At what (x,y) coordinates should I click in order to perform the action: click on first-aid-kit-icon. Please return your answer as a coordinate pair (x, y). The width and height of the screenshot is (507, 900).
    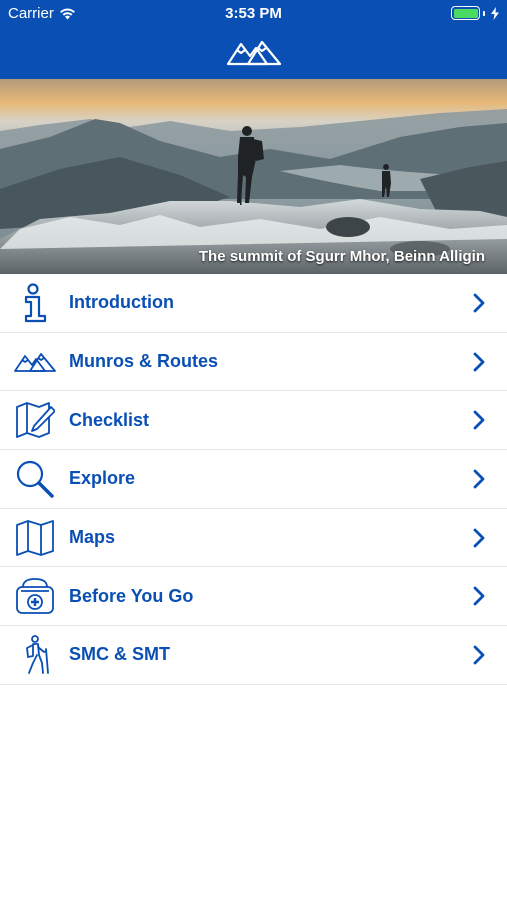
    Looking at the image, I should click on (35, 596).